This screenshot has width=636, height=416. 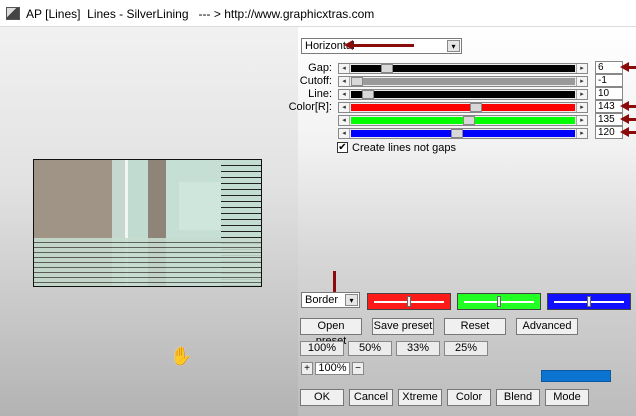 I want to click on line-track, so click(x=463, y=94).